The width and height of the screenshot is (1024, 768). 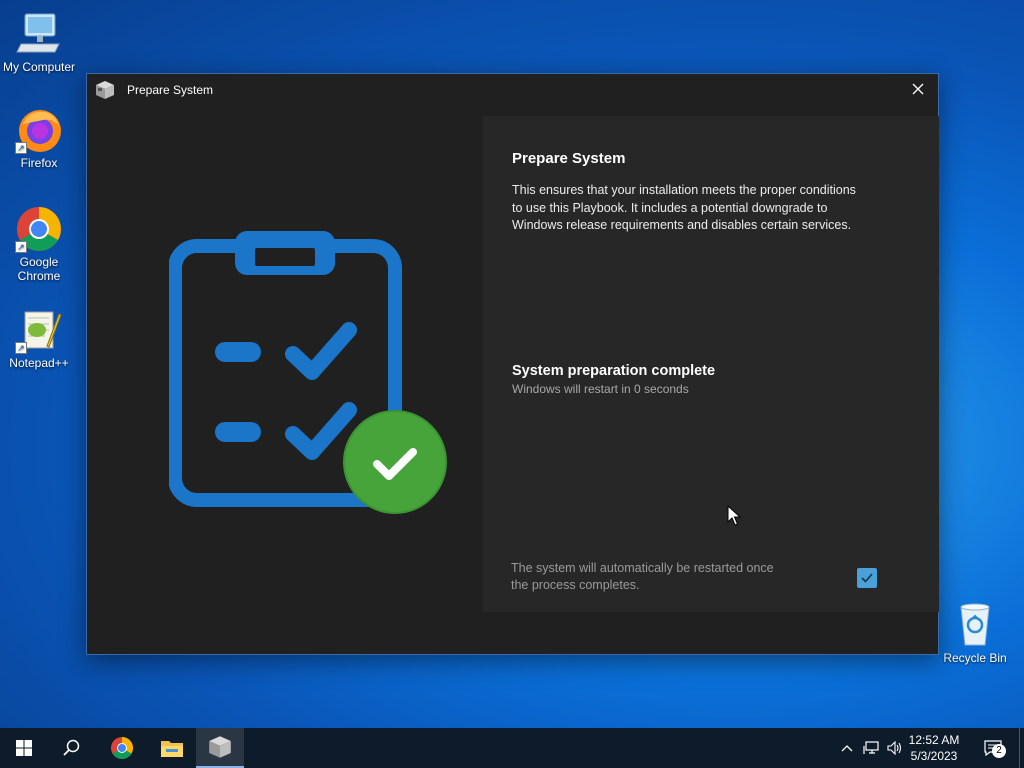 I want to click on status-title: System preparation complete, so click(x=614, y=371).